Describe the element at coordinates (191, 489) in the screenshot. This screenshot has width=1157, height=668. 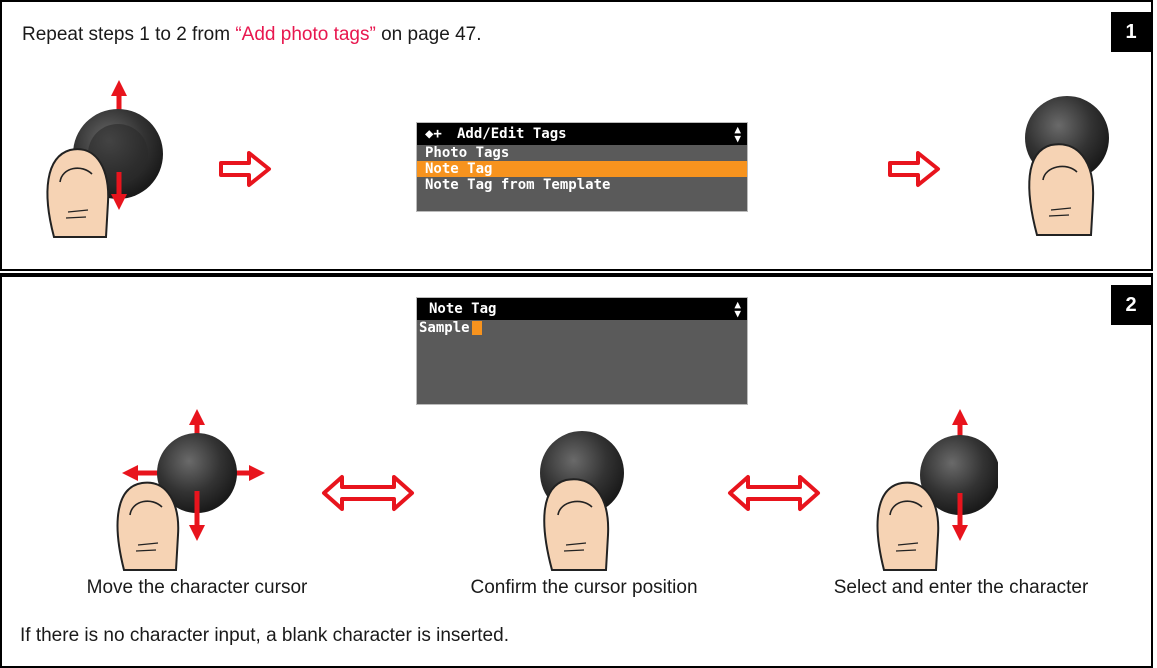
I see `move-cursor-knob-icon` at that location.